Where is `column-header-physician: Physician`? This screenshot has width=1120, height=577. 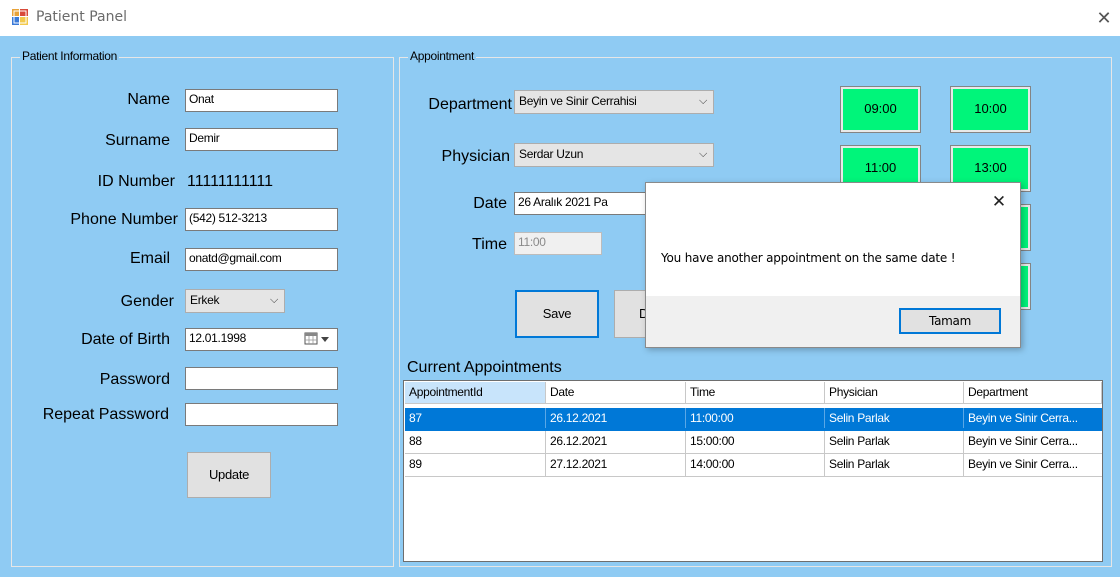
column-header-physician: Physician is located at coordinates (894, 393).